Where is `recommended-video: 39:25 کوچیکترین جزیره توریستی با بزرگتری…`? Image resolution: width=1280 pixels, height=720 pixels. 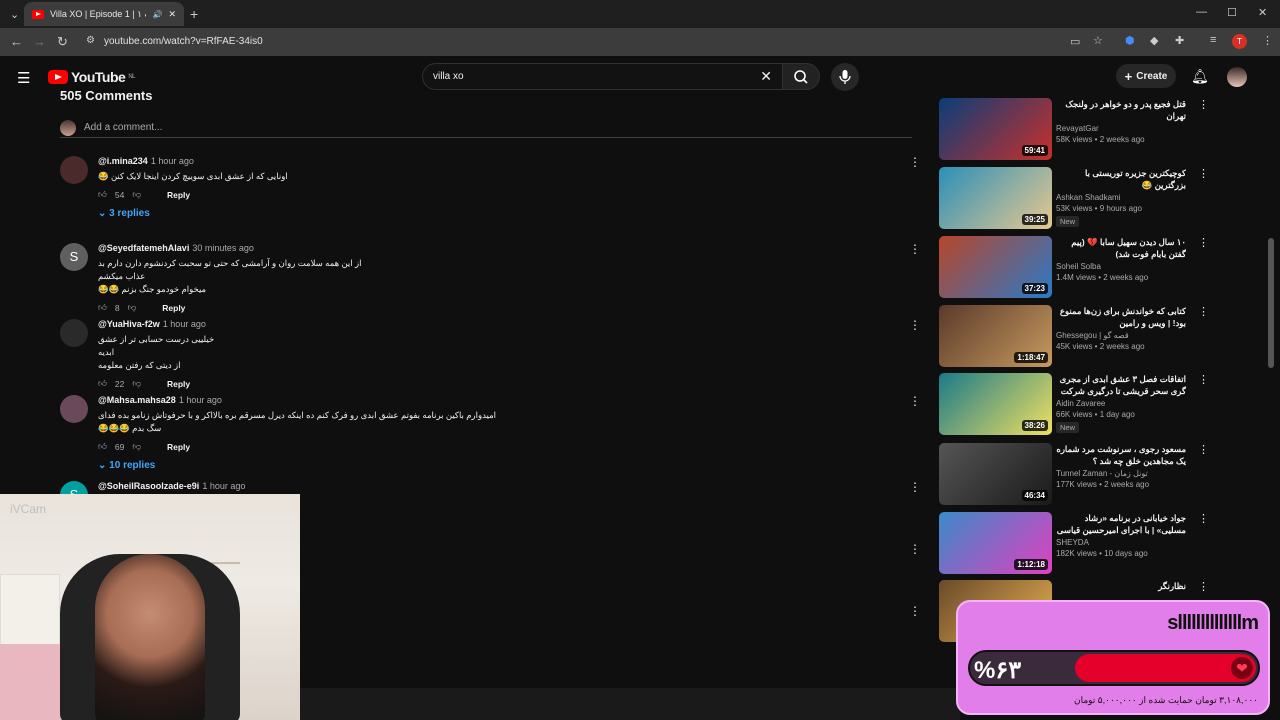 recommended-video: 39:25 کوچیکترین جزیره توریستی با بزرگتری… is located at coordinates (1074, 198).